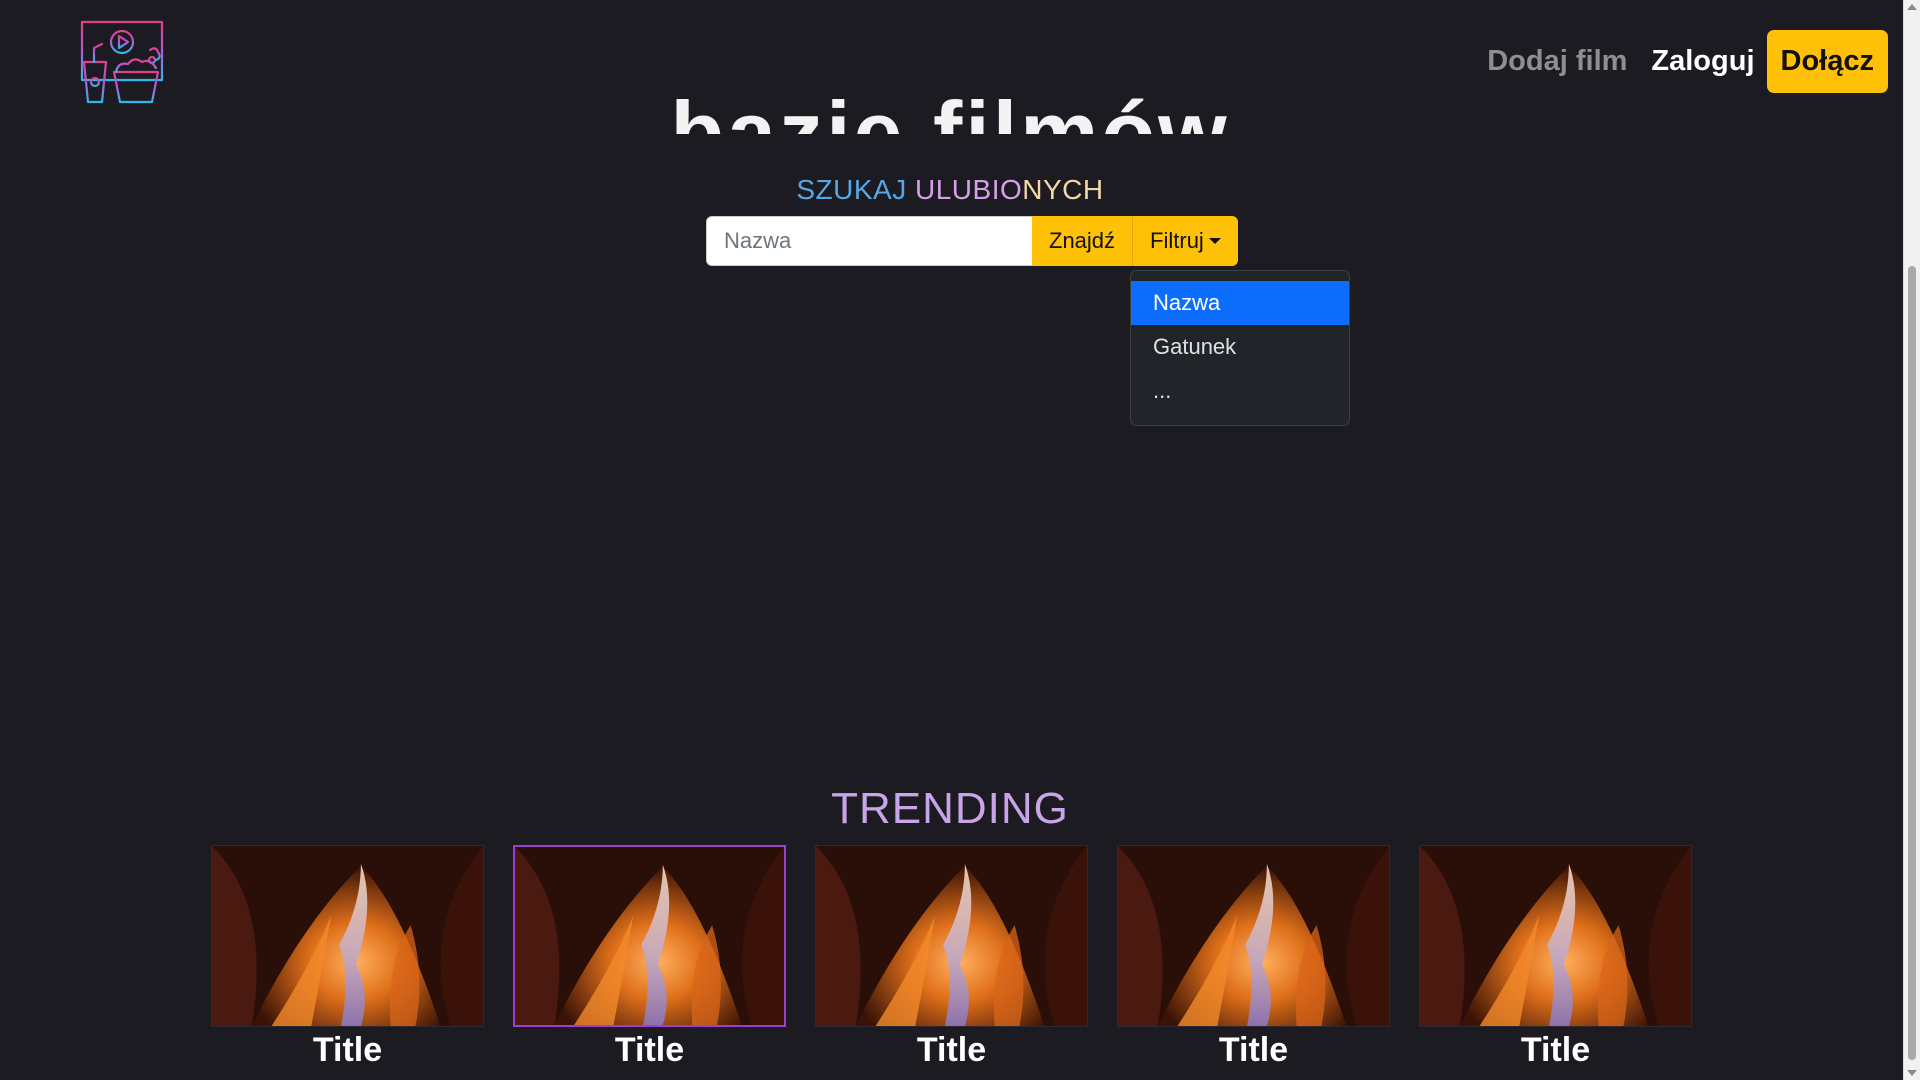 This screenshot has height=1080, width=1920. I want to click on vertical-scrollbar, so click(1911, 540).